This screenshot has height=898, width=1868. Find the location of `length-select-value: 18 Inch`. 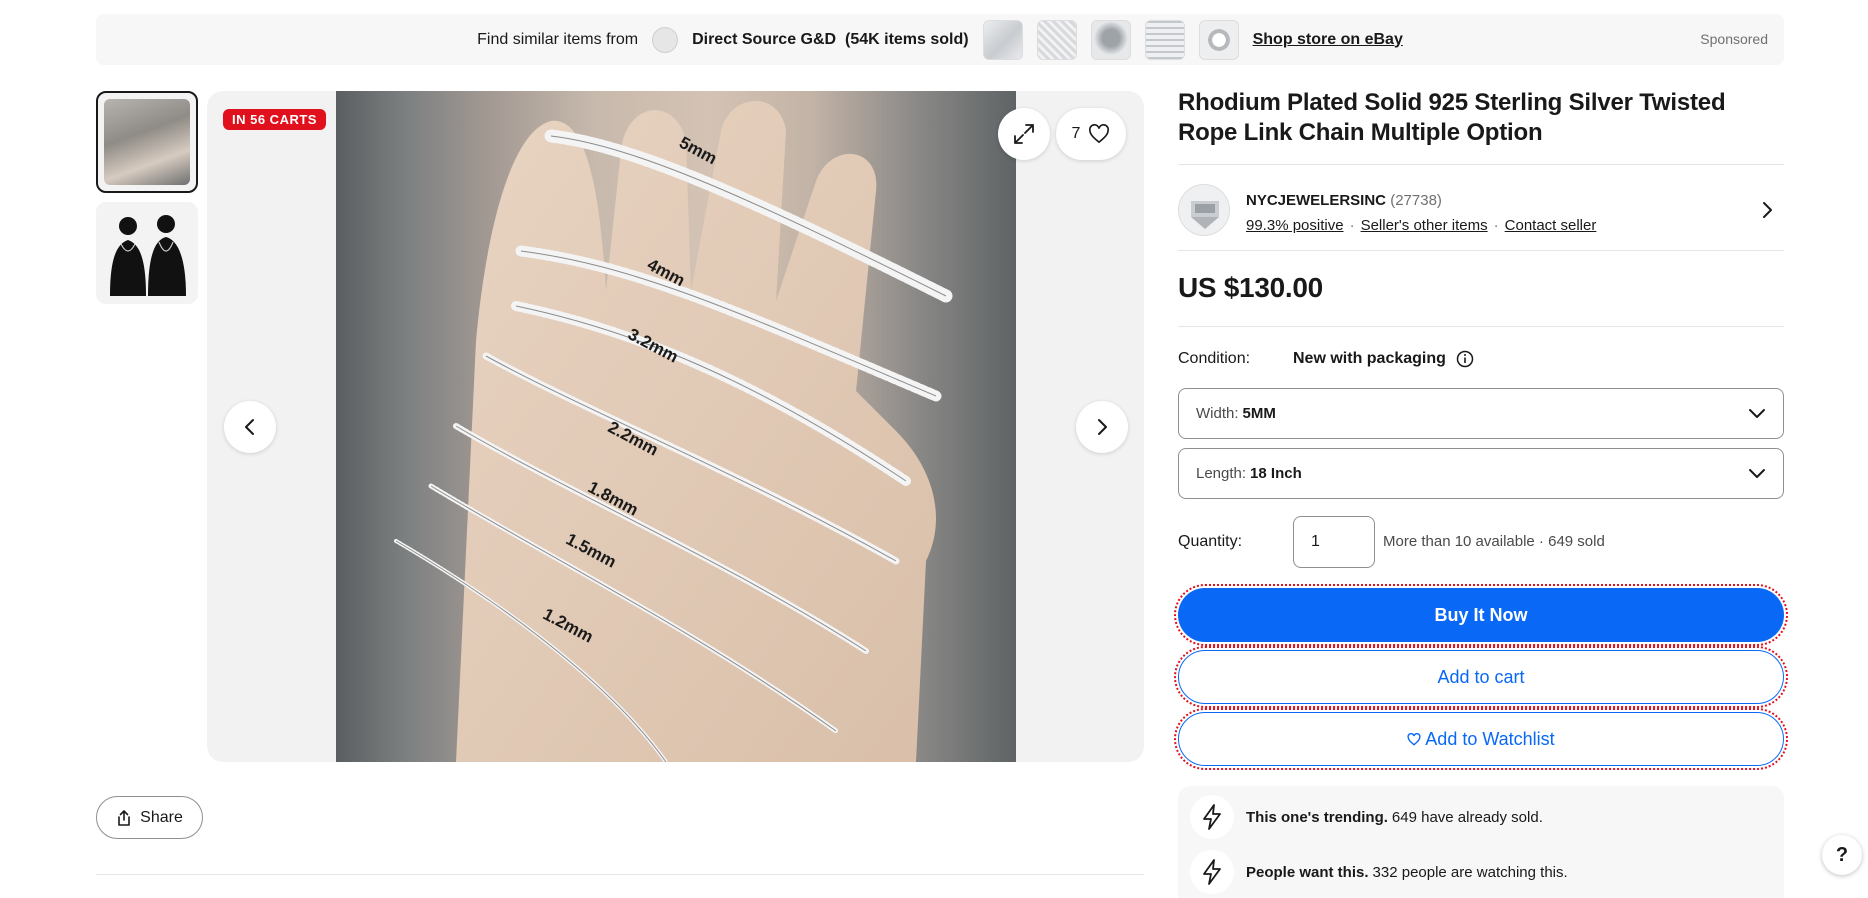

length-select-value: 18 Inch is located at coordinates (1276, 473).